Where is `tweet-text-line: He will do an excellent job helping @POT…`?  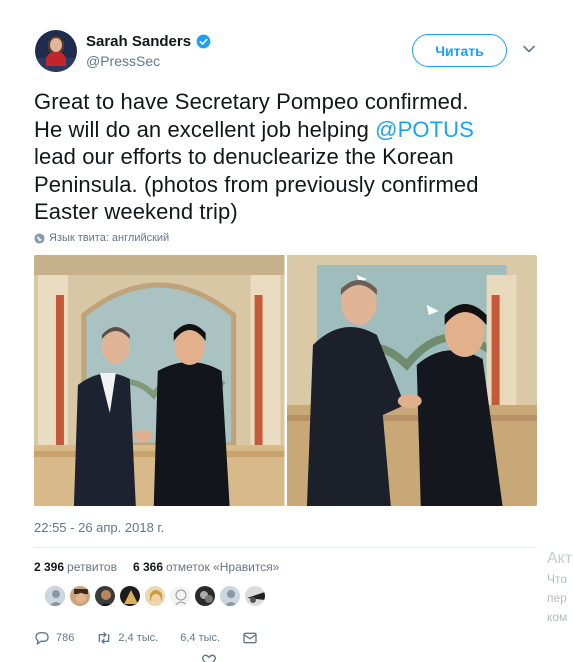
tweet-text-line: He will do an excellent job helping @POT… is located at coordinates (294, 130).